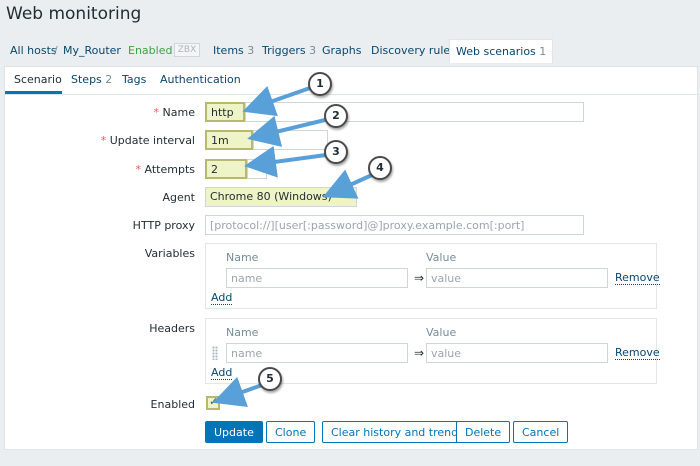 The image size is (700, 466). What do you see at coordinates (152, 140) in the screenshot?
I see `update-interval-label-text: Update interval` at bounding box center [152, 140].